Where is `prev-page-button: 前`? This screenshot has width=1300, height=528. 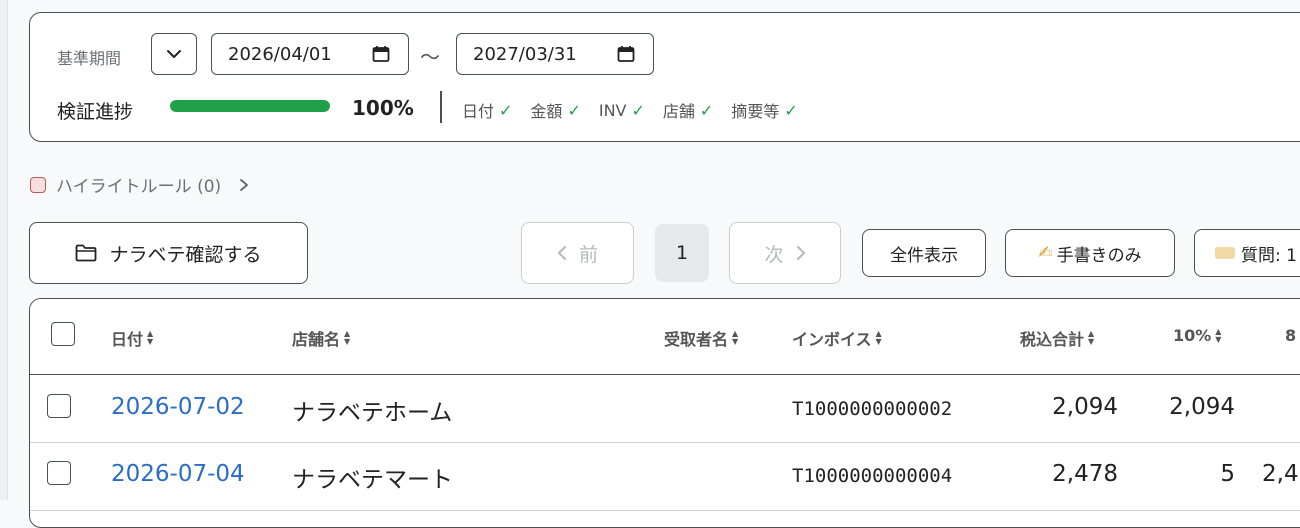
prev-page-button: 前 is located at coordinates (577, 253).